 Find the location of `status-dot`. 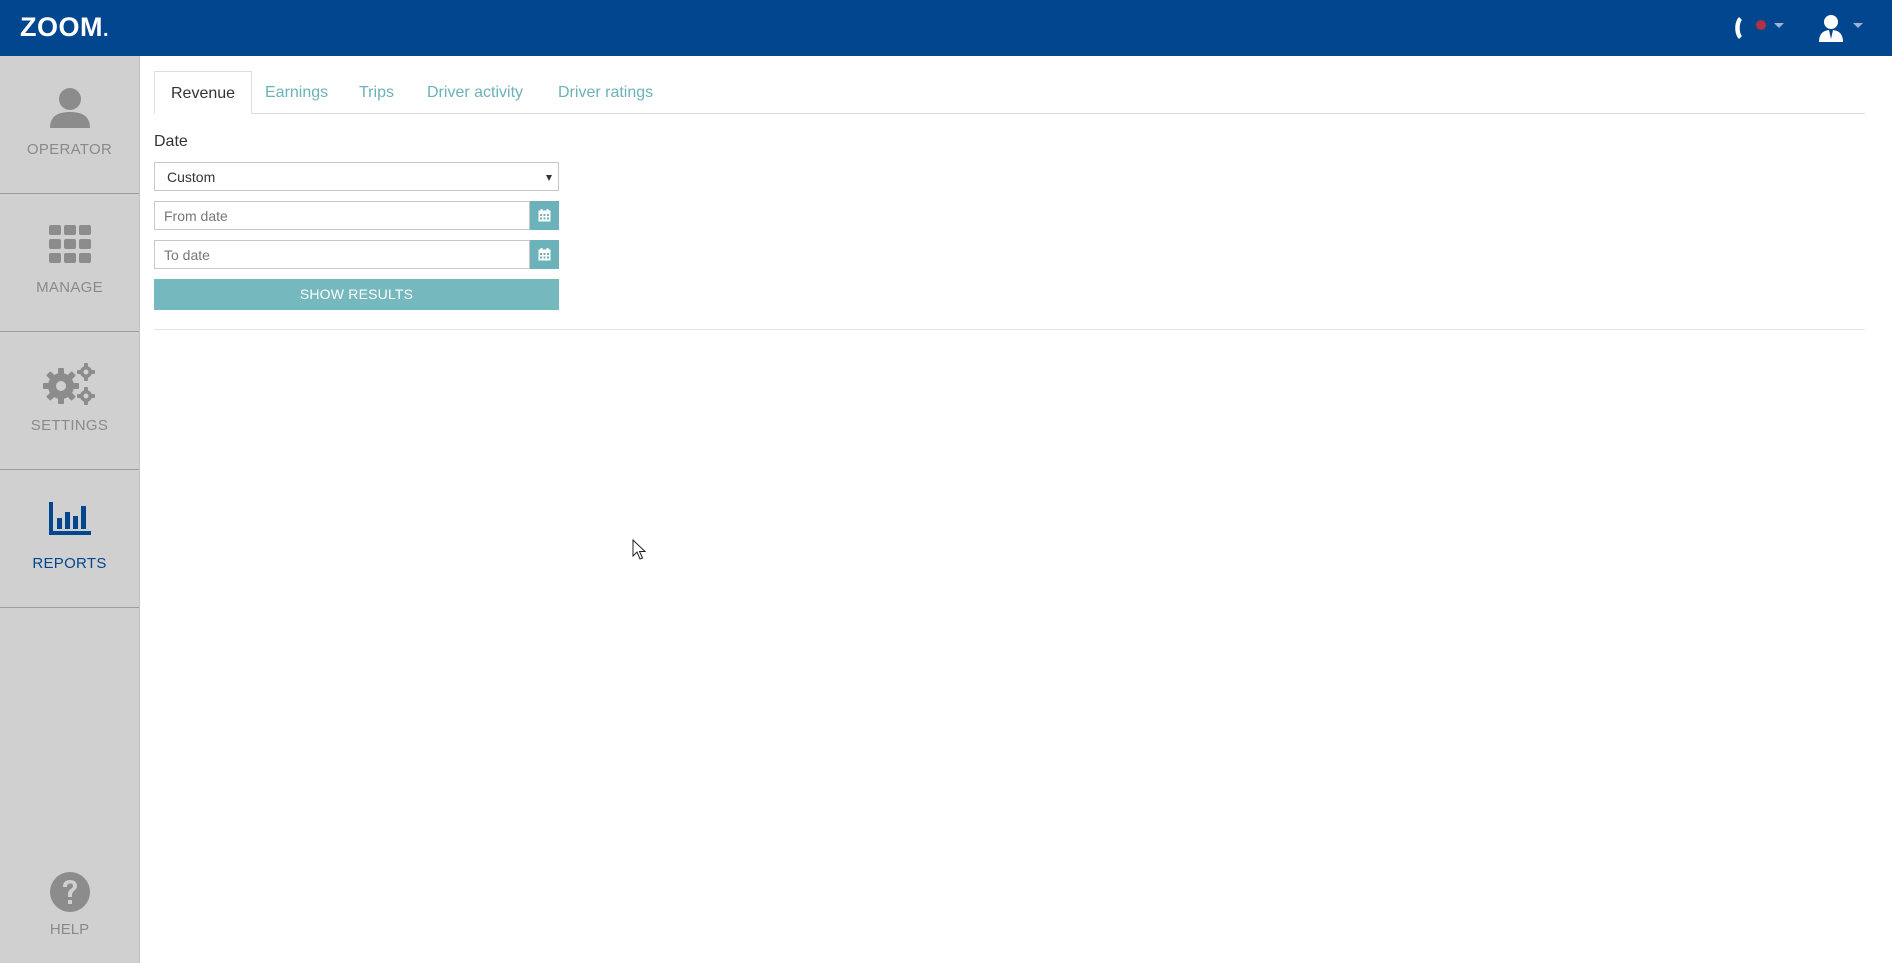

status-dot is located at coordinates (1761, 25).